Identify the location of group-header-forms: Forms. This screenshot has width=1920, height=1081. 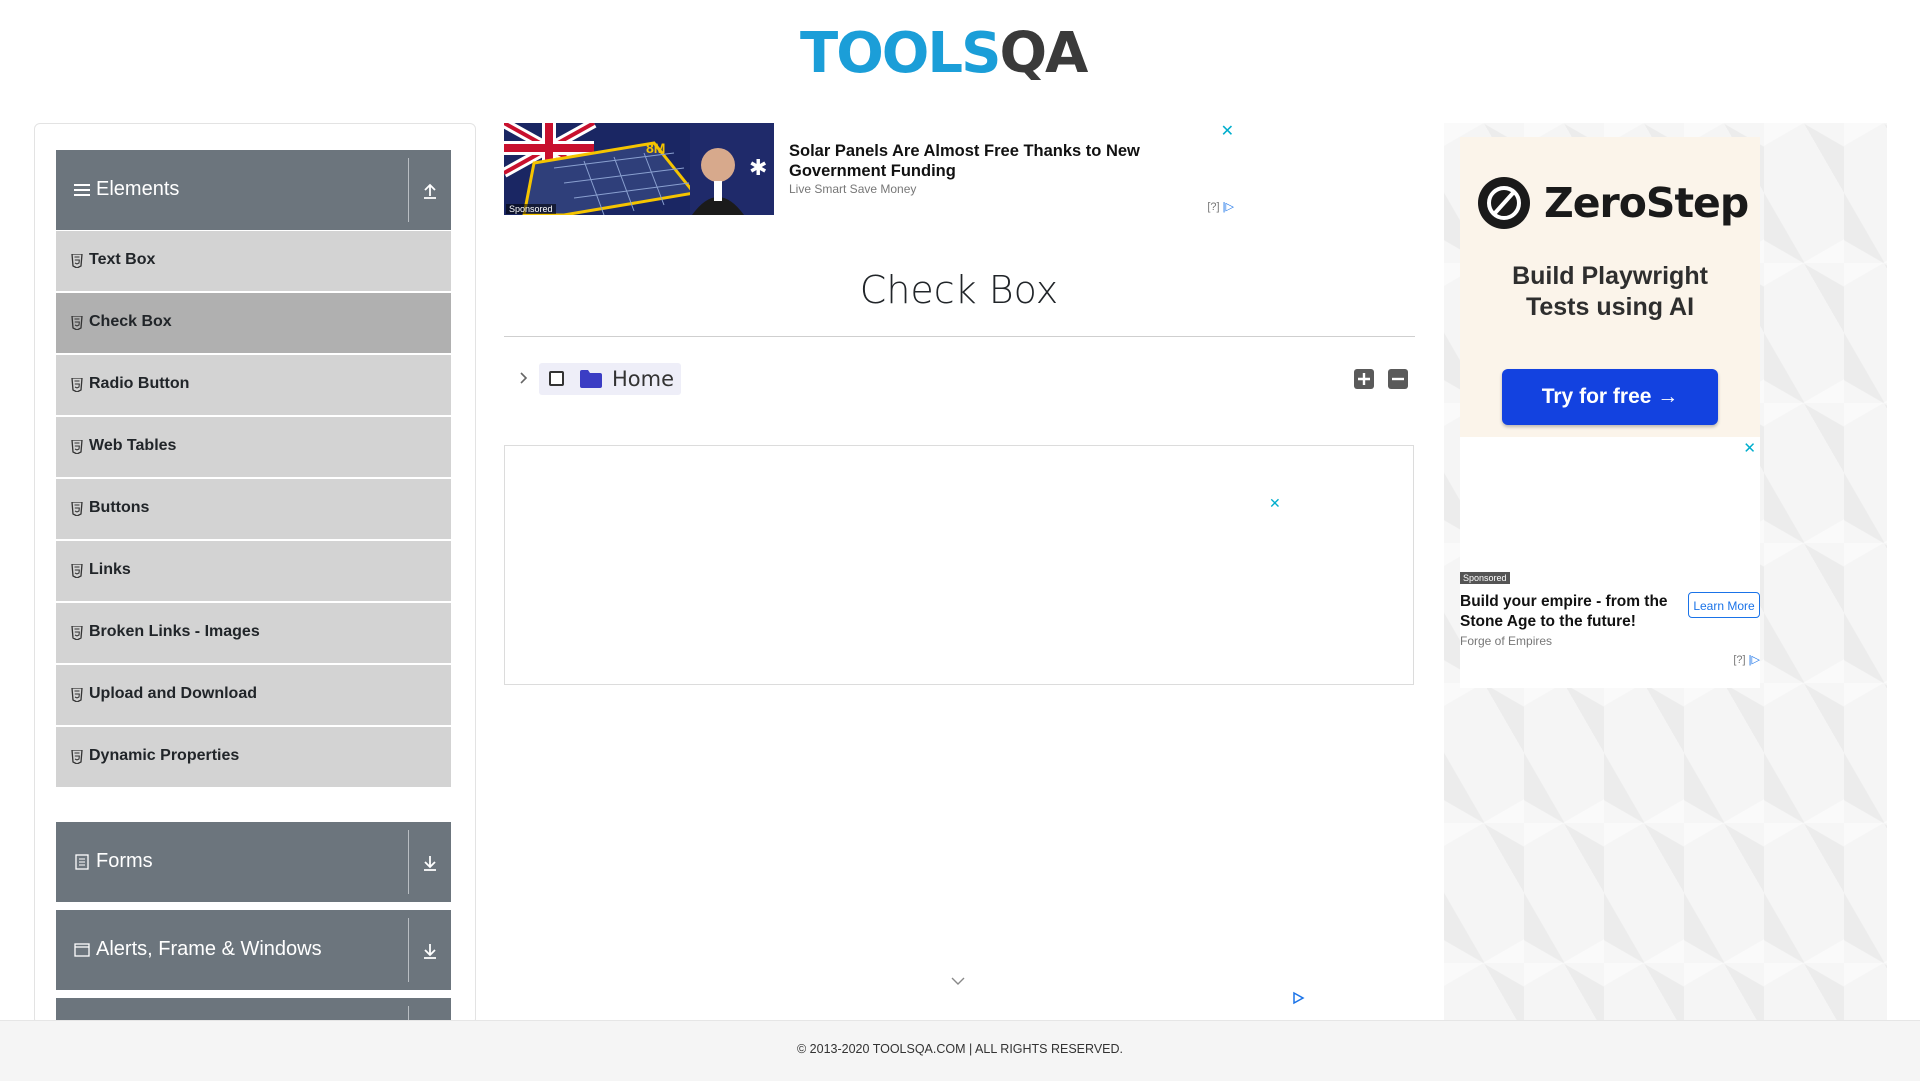
(253, 862).